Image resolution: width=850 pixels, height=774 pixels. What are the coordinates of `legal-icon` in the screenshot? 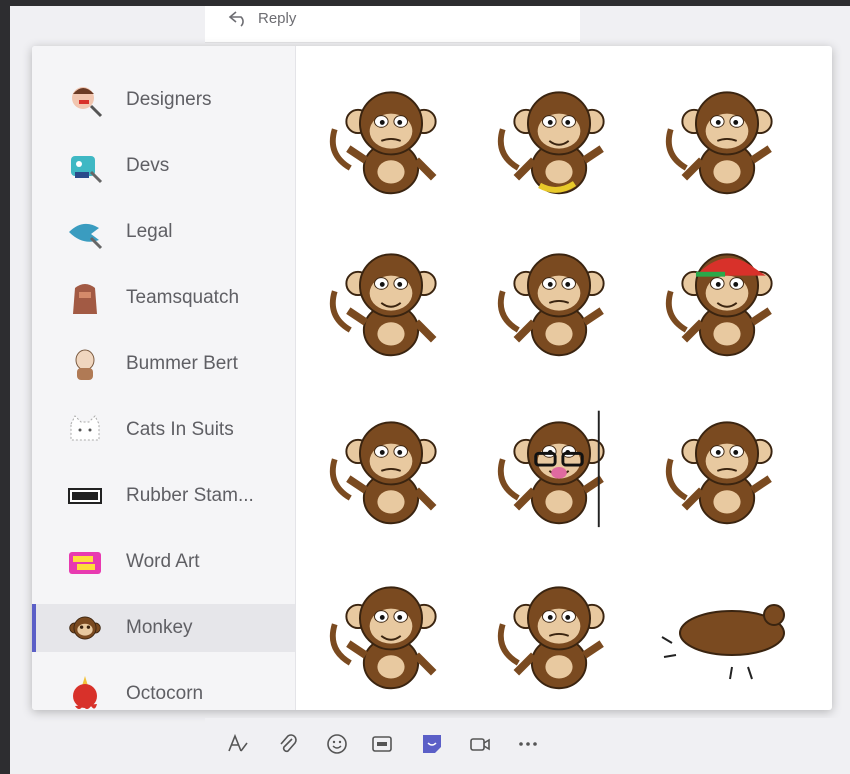 It's located at (85, 232).